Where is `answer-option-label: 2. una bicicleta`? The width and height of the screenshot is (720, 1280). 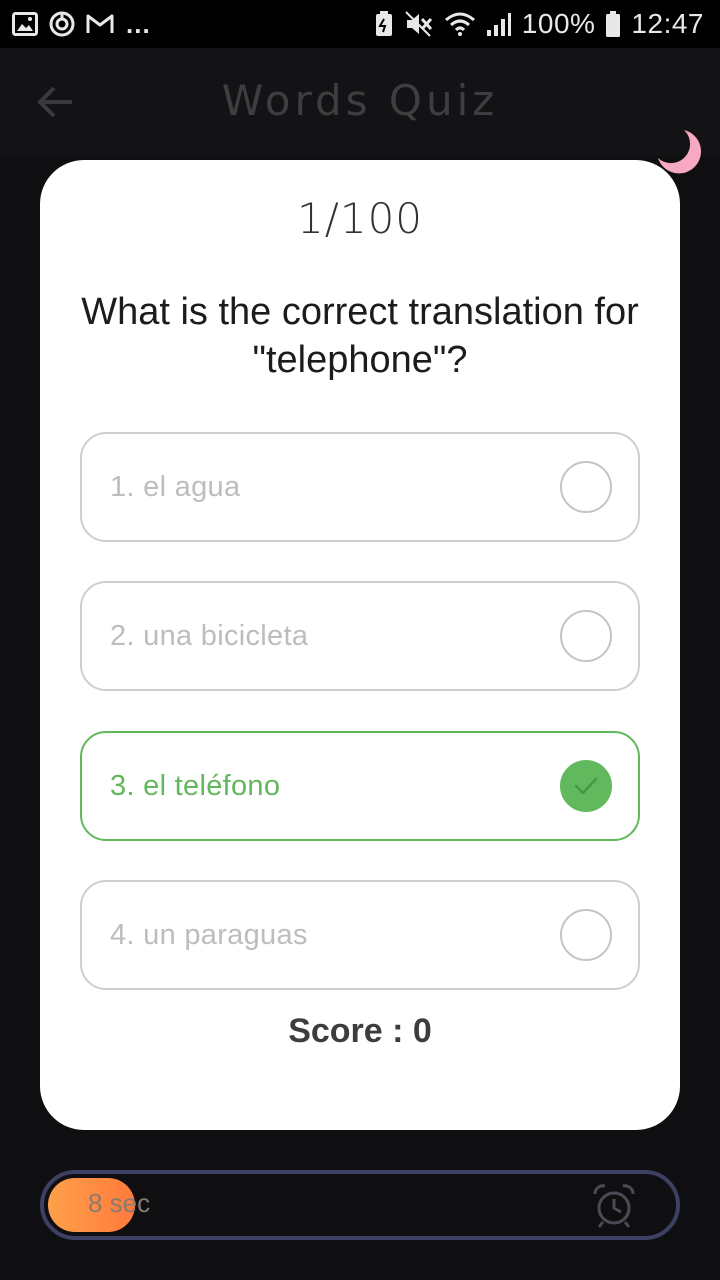
answer-option-label: 2. una bicicleta is located at coordinates (209, 635).